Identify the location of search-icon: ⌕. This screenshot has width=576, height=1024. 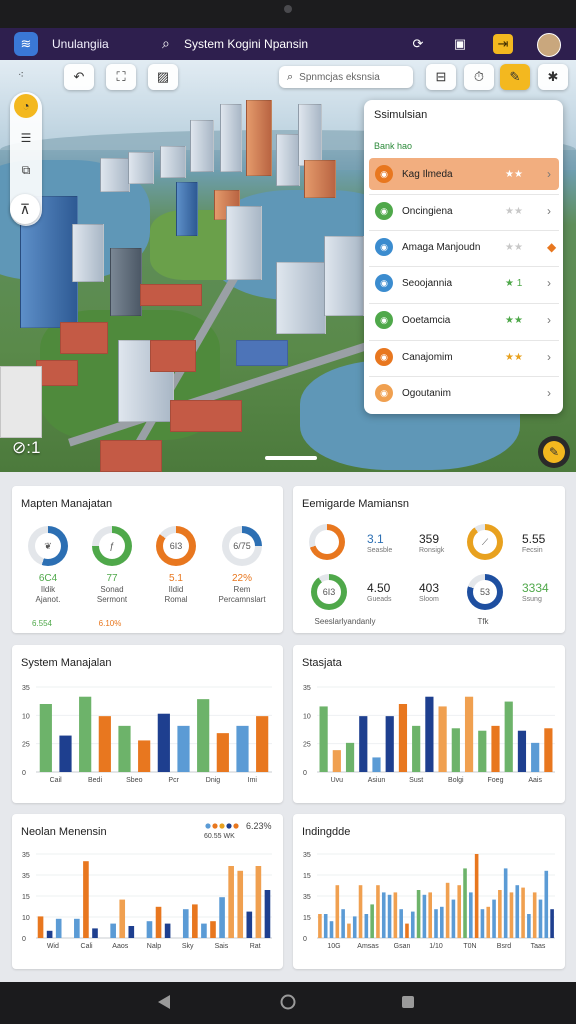
(166, 43).